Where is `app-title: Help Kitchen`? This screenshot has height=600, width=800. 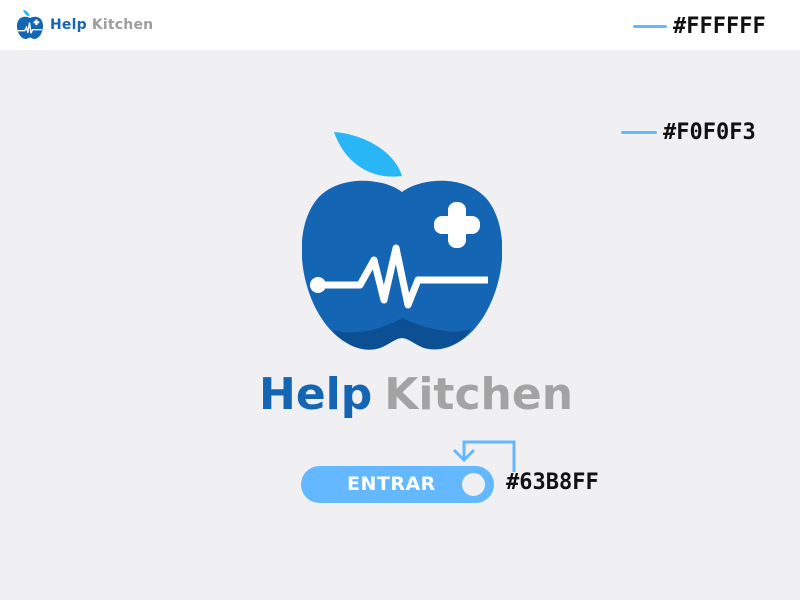
app-title: Help Kitchen is located at coordinates (416, 395).